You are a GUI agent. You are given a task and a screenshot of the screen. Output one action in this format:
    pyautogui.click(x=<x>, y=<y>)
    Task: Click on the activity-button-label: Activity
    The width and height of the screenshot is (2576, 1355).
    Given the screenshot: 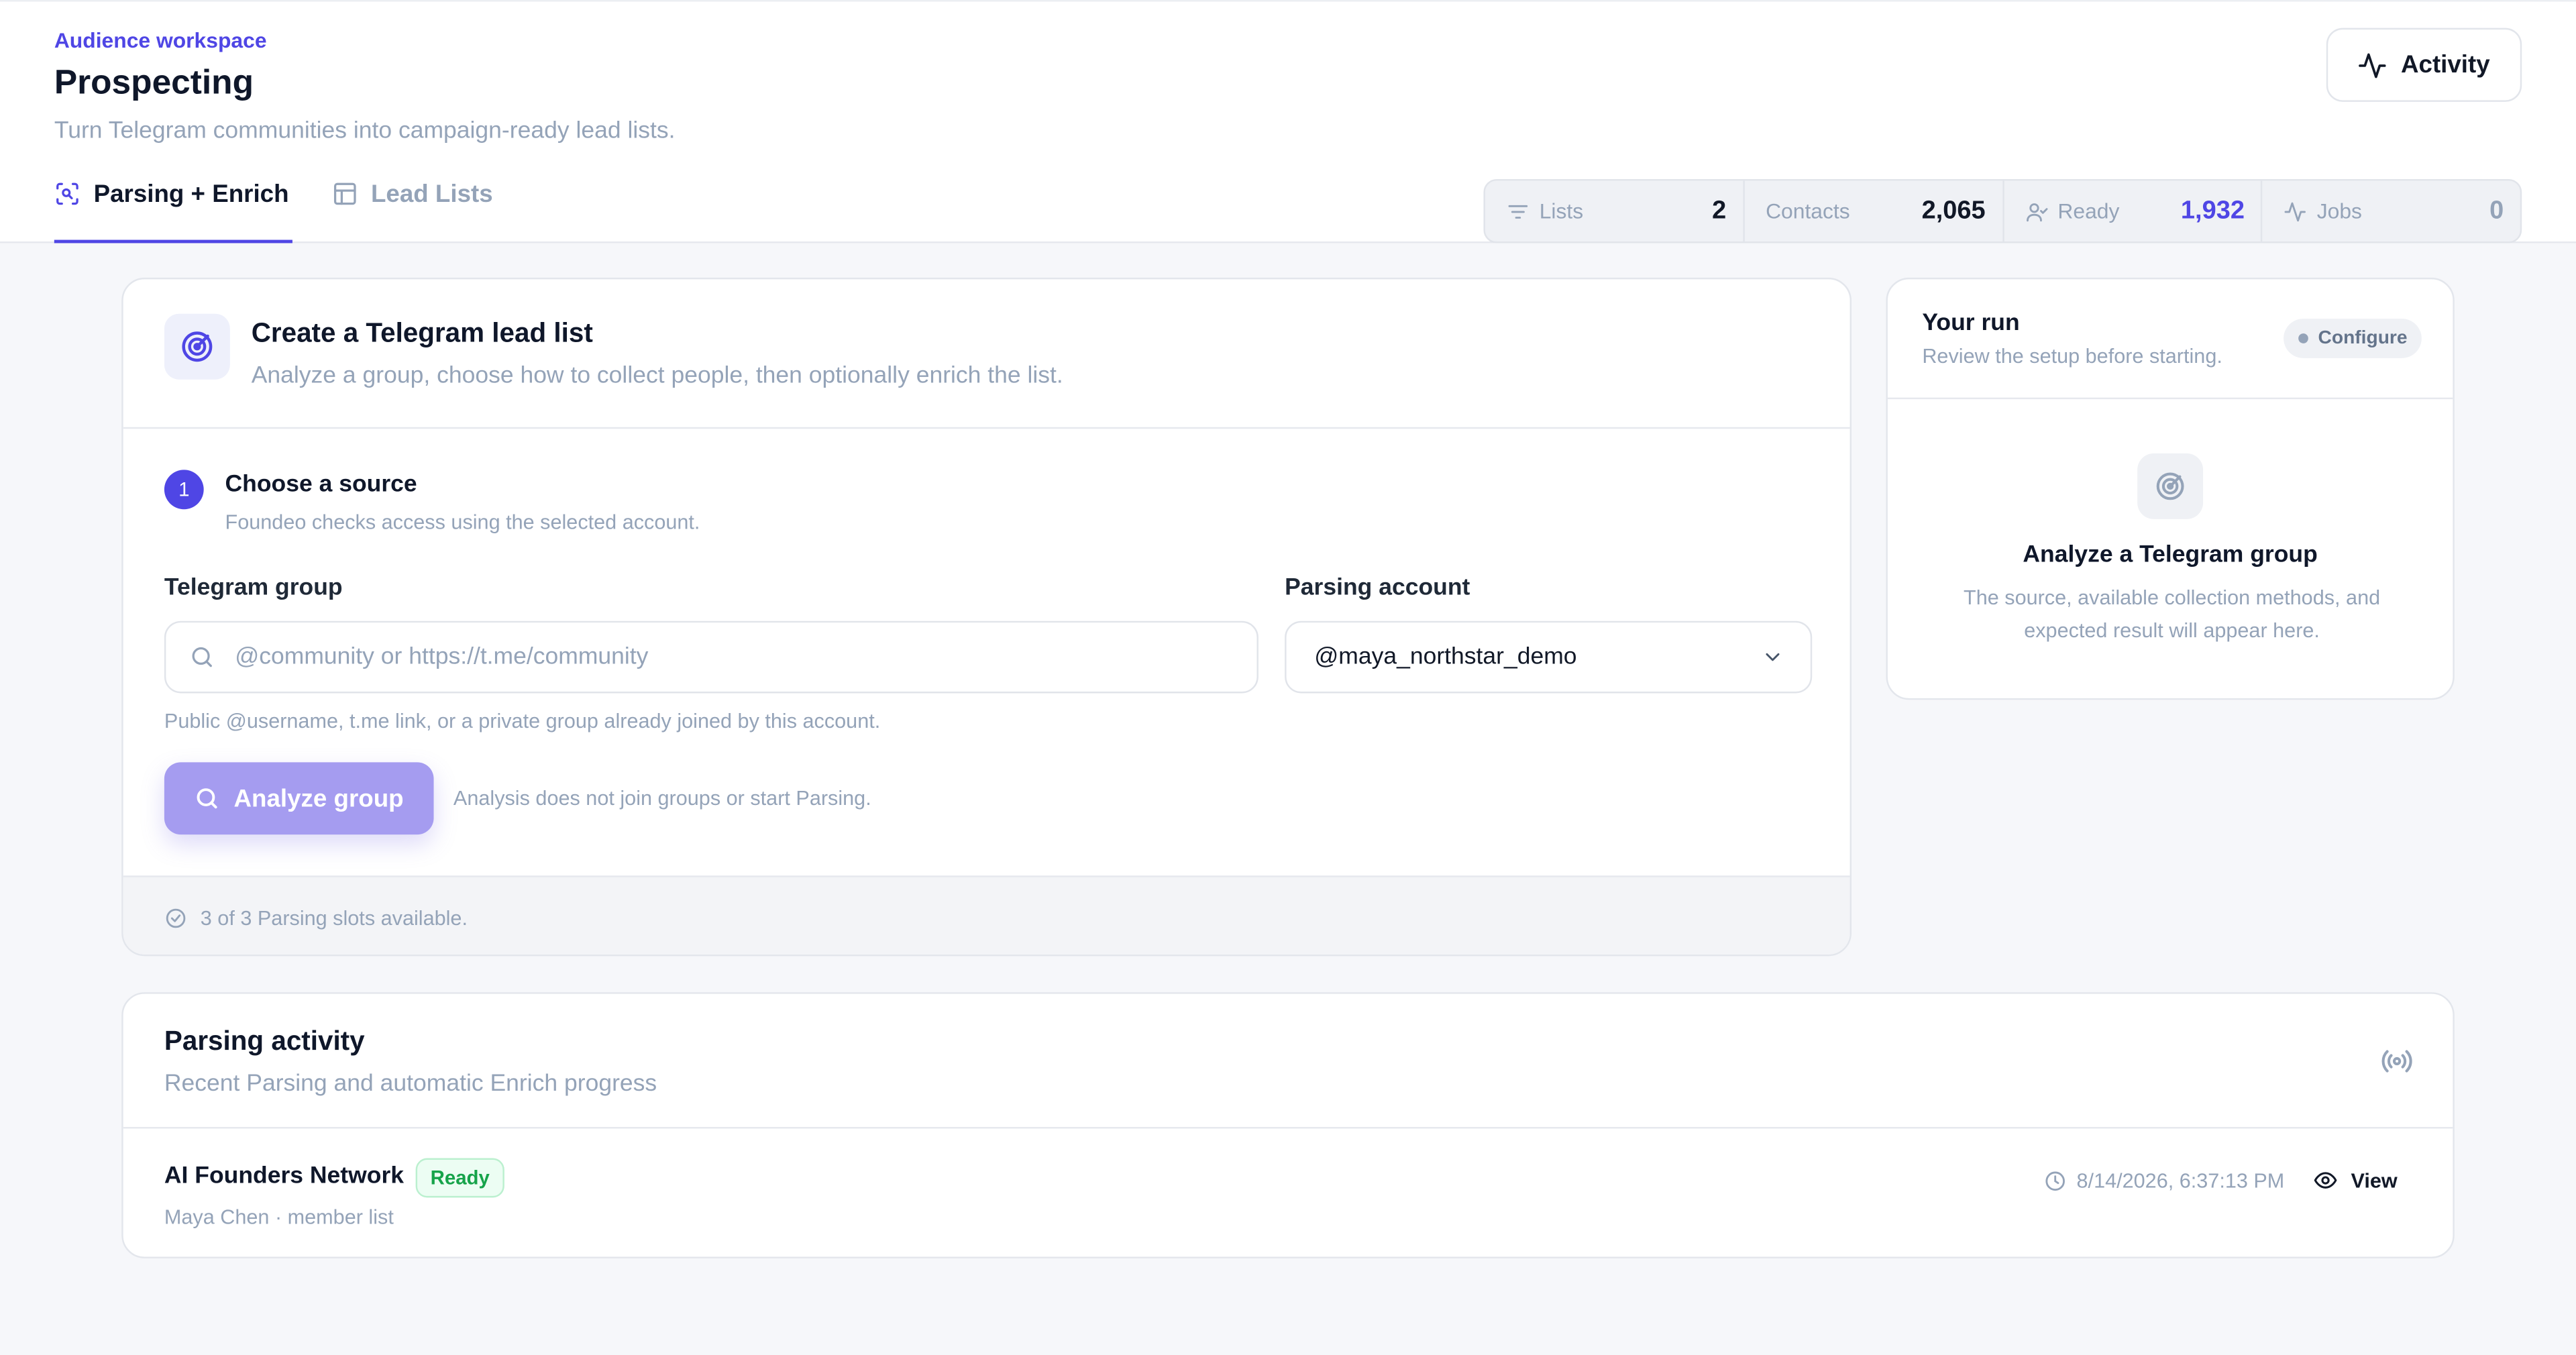 What is the action you would take?
    pyautogui.click(x=2445, y=64)
    